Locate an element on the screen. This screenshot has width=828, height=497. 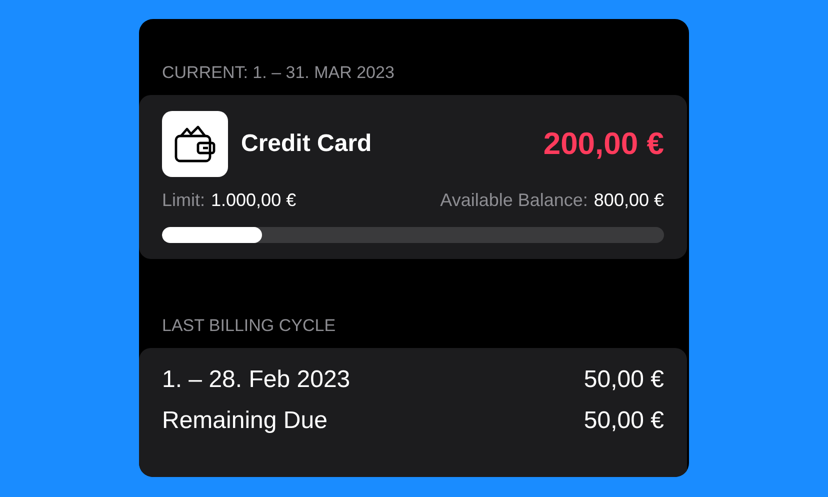
limit-value: 1.000,00 € is located at coordinates (253, 200).